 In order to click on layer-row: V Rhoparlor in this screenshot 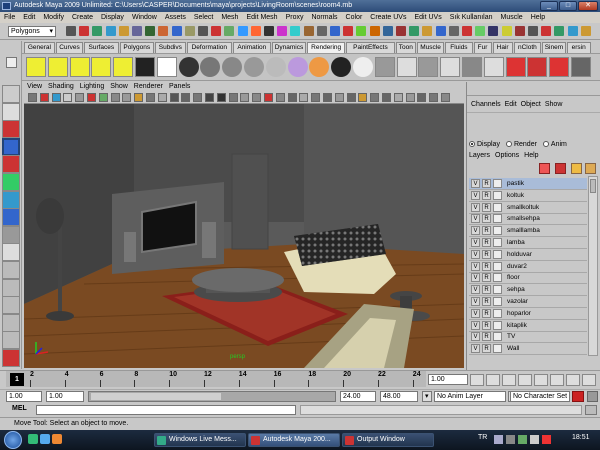, I will do `click(528, 314)`.